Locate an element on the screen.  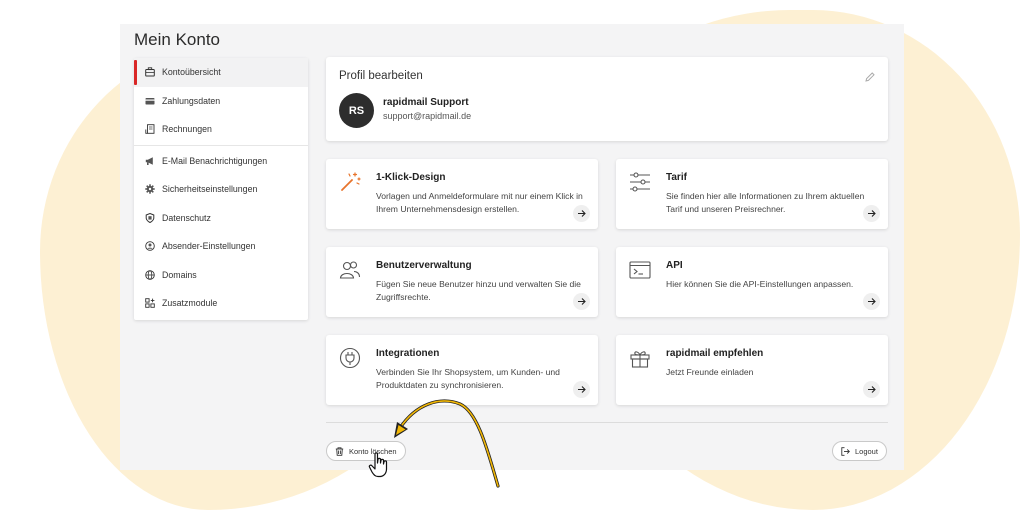
page-title: Mein Konto is located at coordinates (177, 39).